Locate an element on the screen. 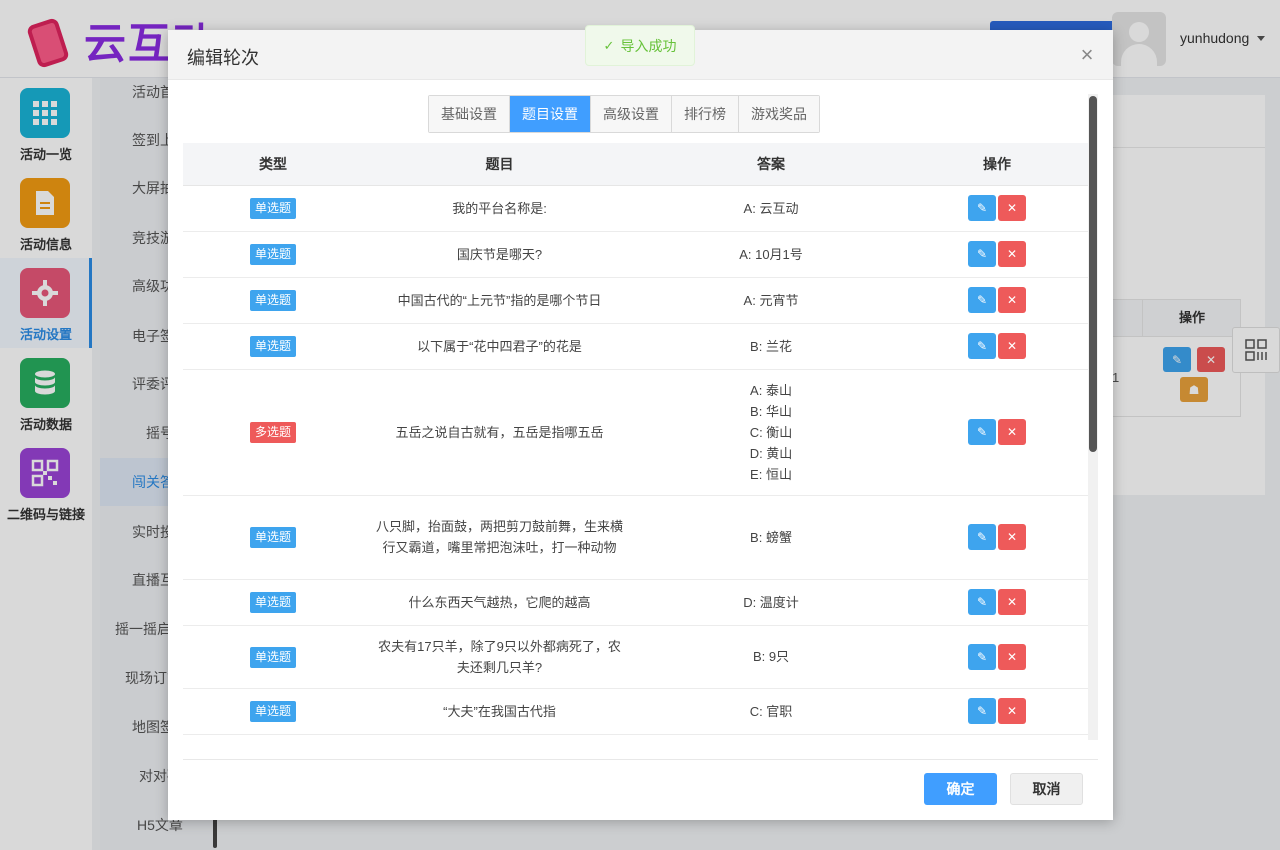 This screenshot has width=1280, height=850. answer-text: E: 恒山 is located at coordinates (771, 474).